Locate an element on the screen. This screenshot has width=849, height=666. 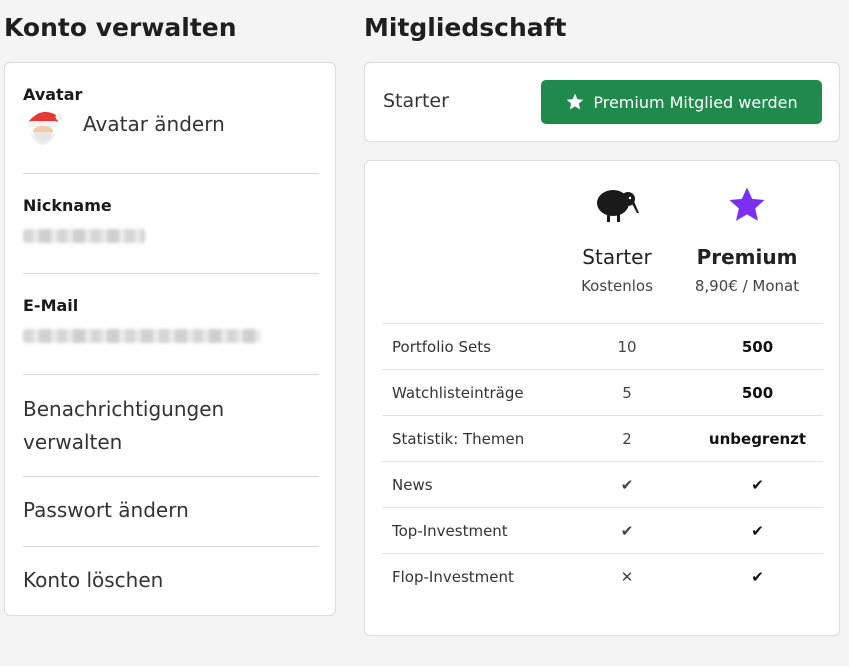
starter-plan-price: Kostenlos is located at coordinates (617, 286).